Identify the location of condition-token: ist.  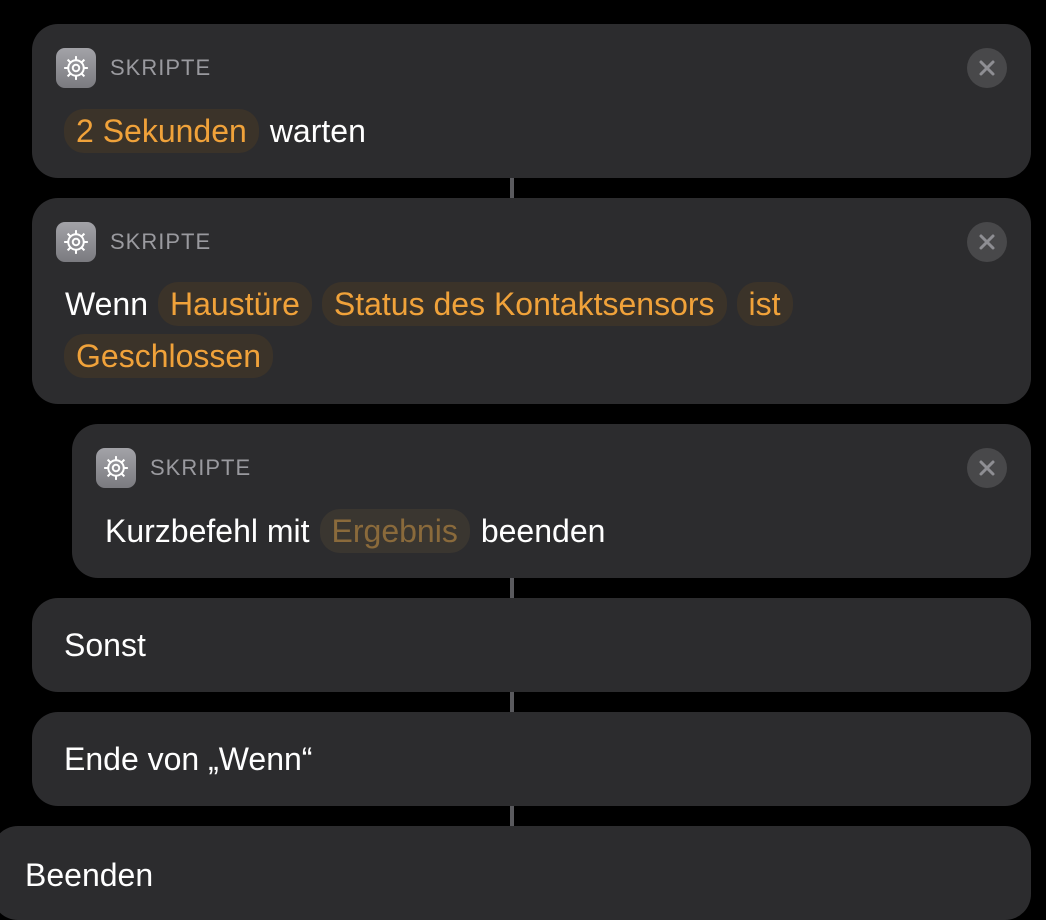
(764, 304).